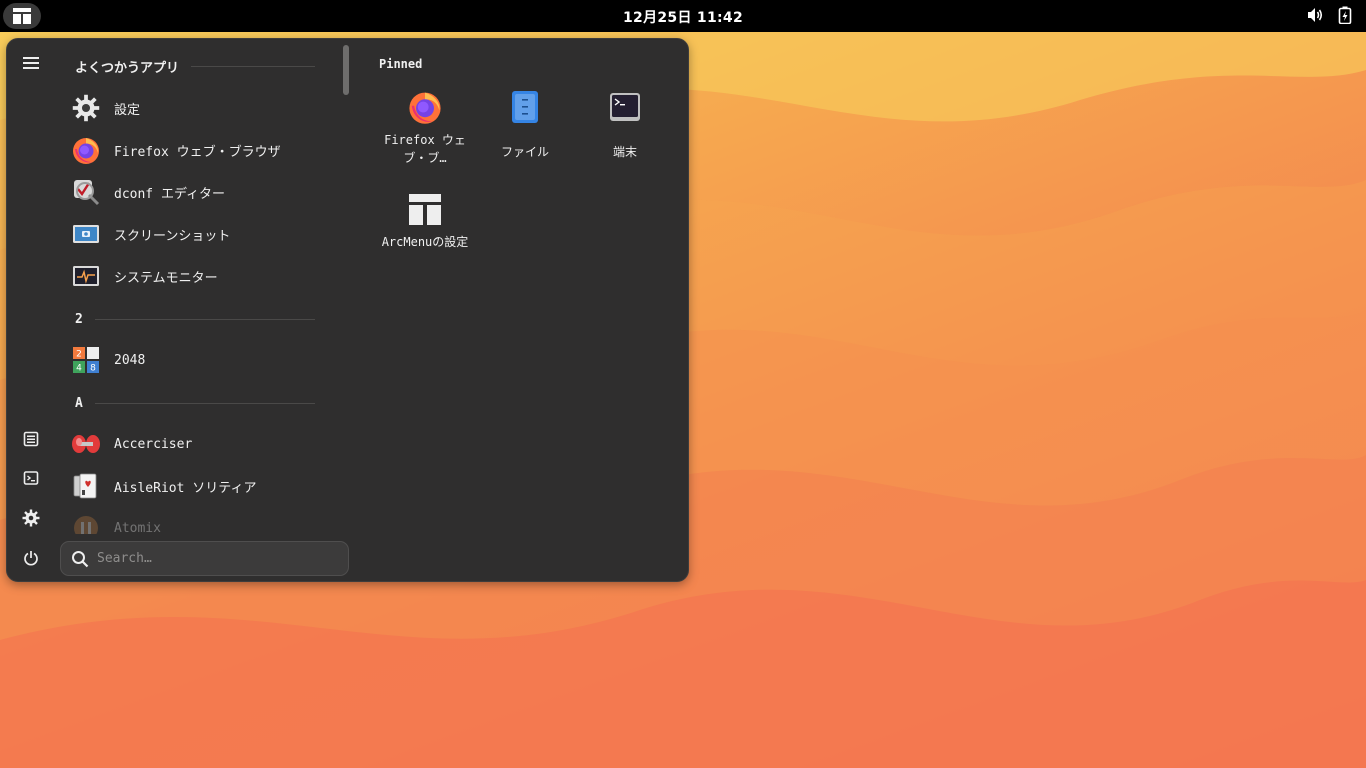  I want to click on terminal-button, so click(31, 478).